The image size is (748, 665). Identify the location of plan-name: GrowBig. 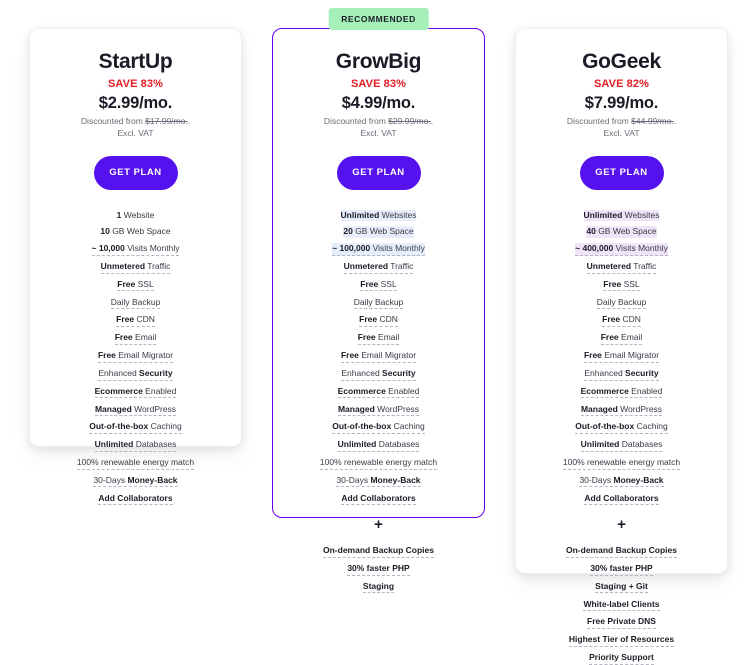
(378, 61).